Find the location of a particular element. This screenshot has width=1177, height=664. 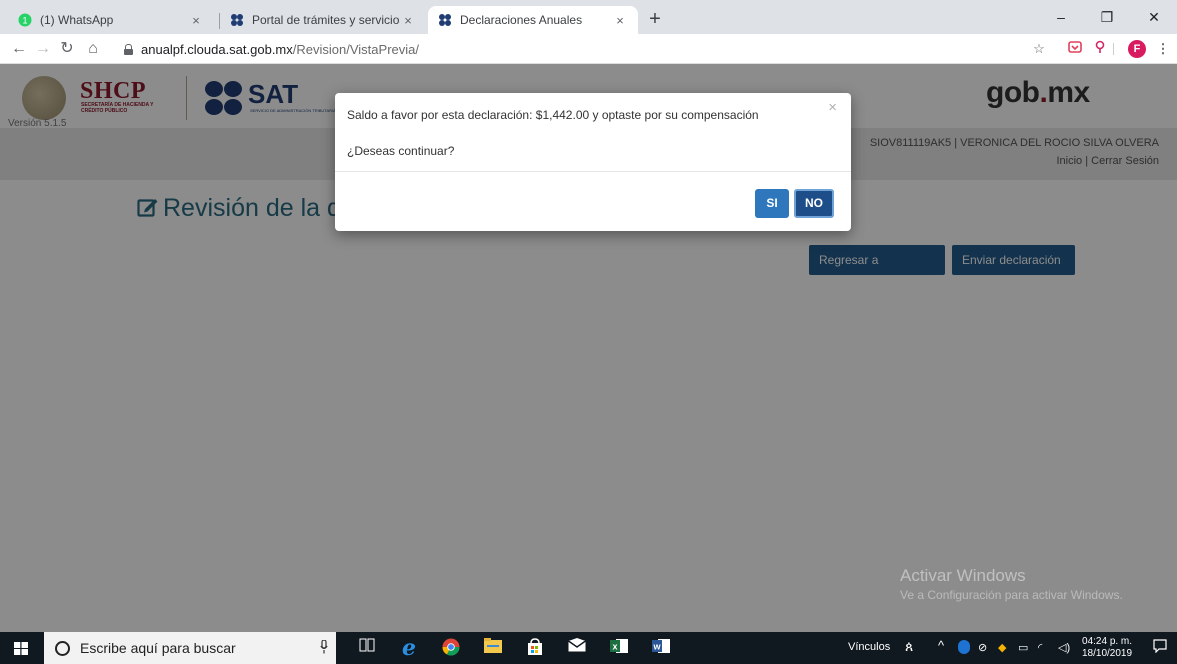

tab-label: Portal de trámites y servicios - SA is located at coordinates (326, 20).